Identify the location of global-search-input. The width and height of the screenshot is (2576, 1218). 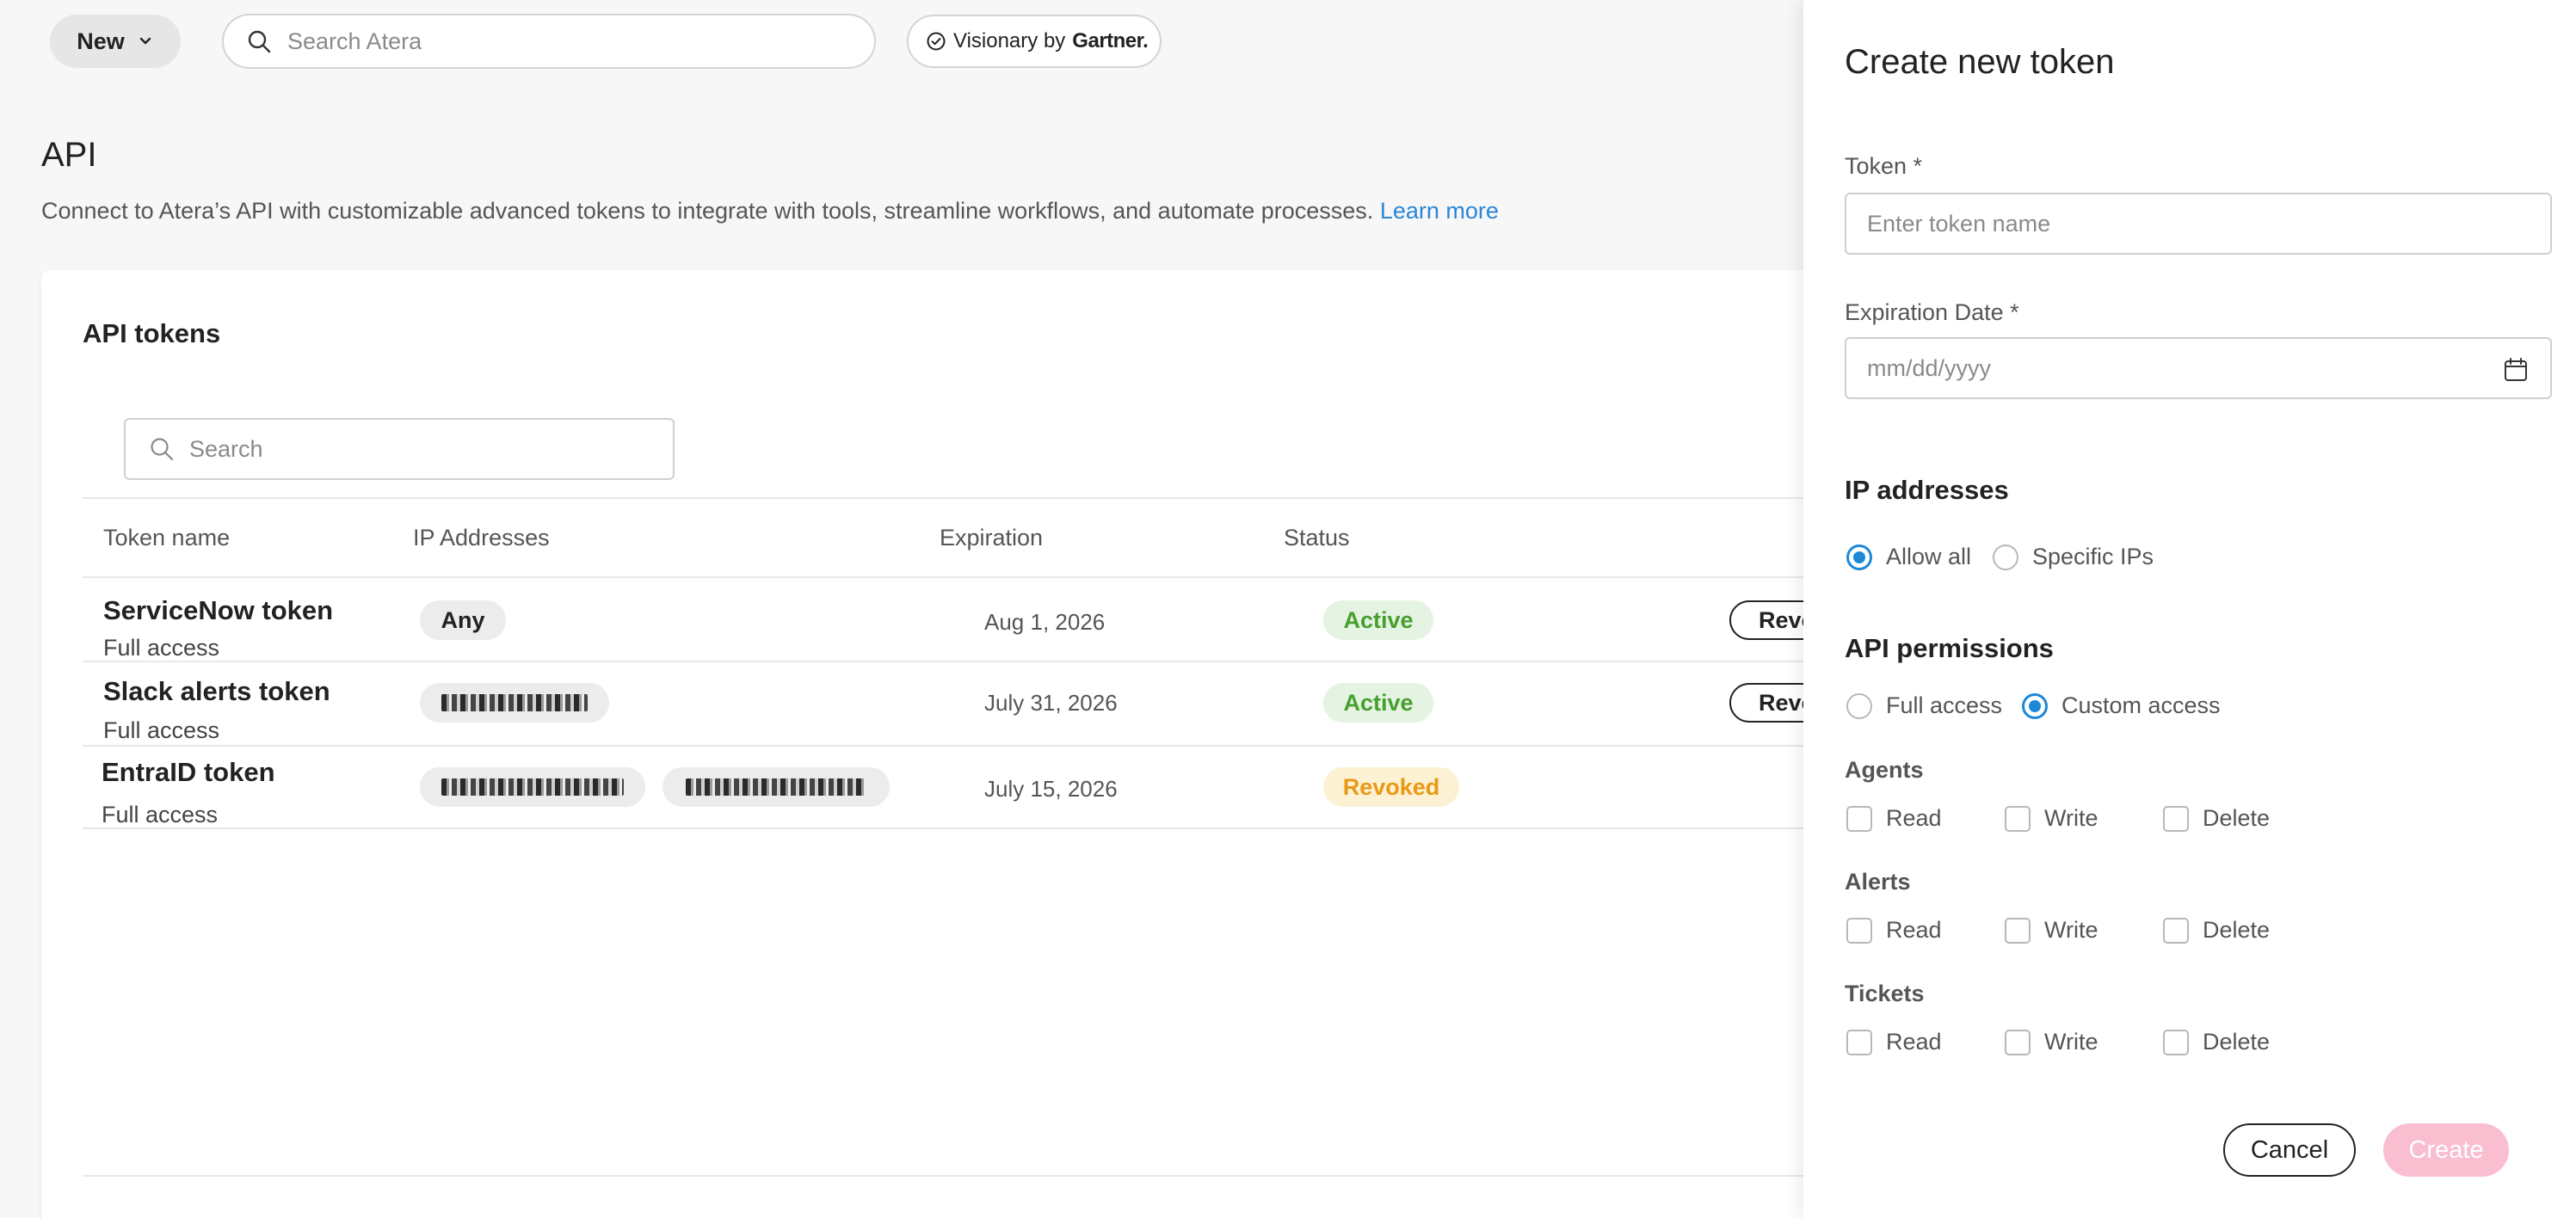
(571, 41).